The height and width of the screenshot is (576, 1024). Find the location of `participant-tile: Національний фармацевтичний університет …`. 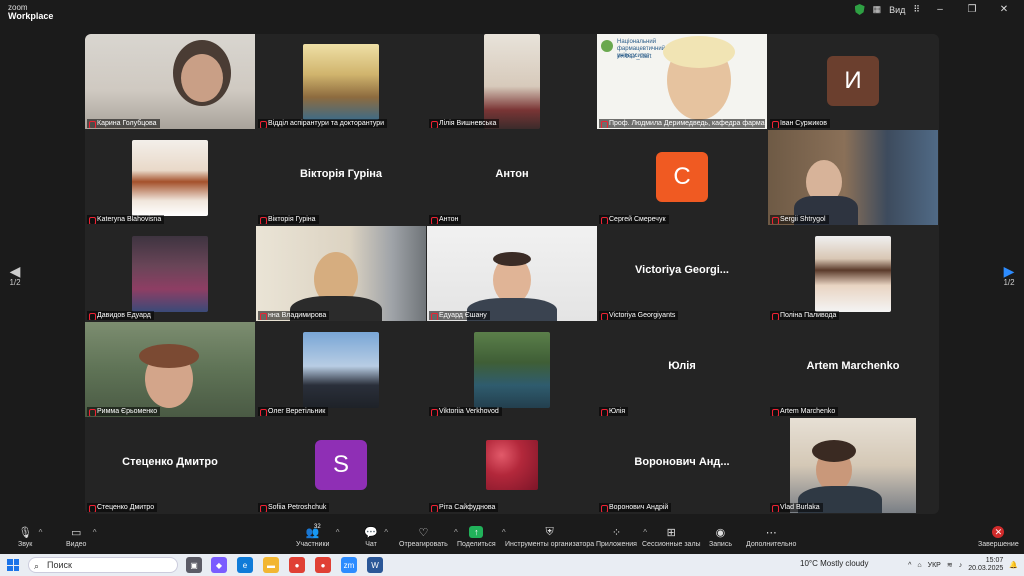

participant-tile: Національний фармацевтичний університет … is located at coordinates (682, 81).